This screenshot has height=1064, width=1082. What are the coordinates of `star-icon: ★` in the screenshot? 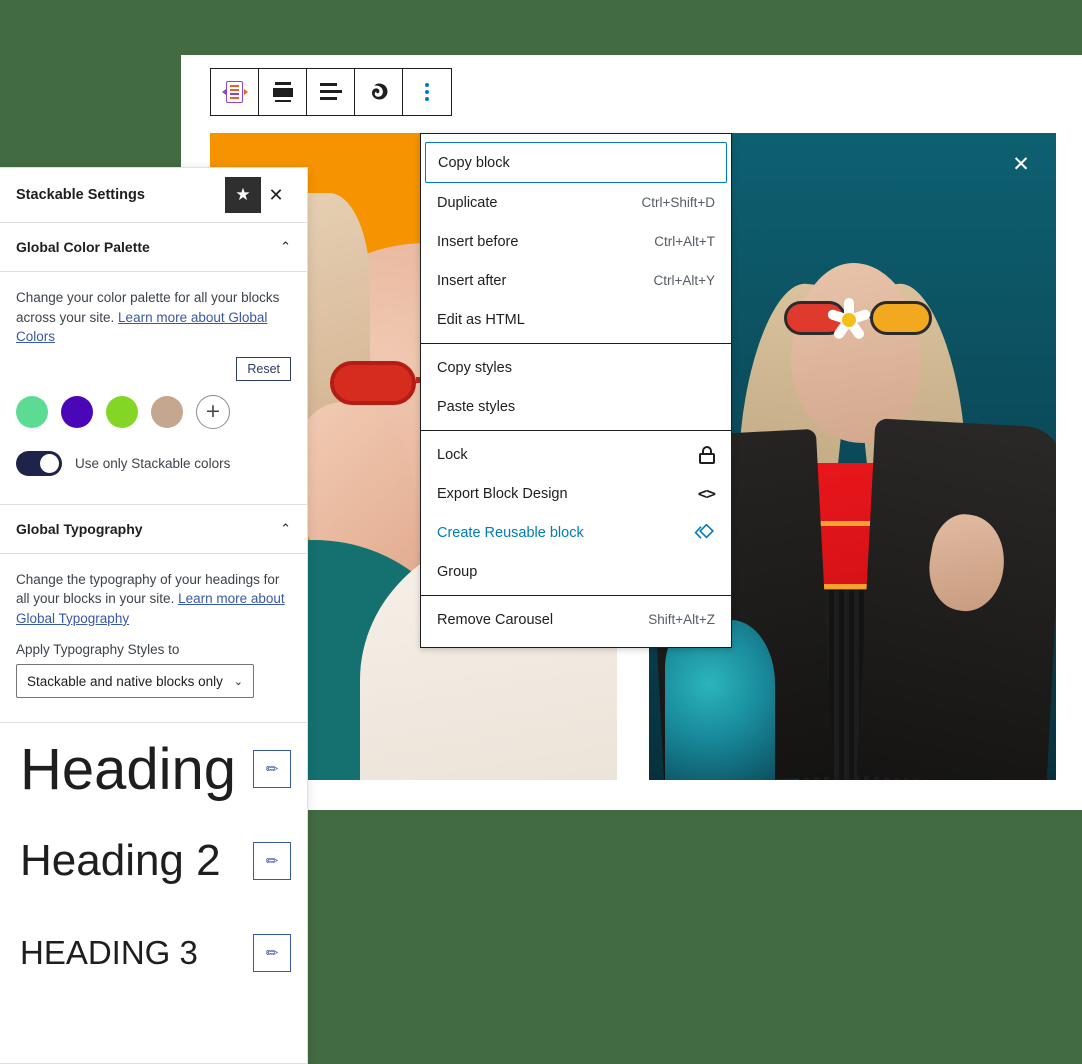 It's located at (243, 195).